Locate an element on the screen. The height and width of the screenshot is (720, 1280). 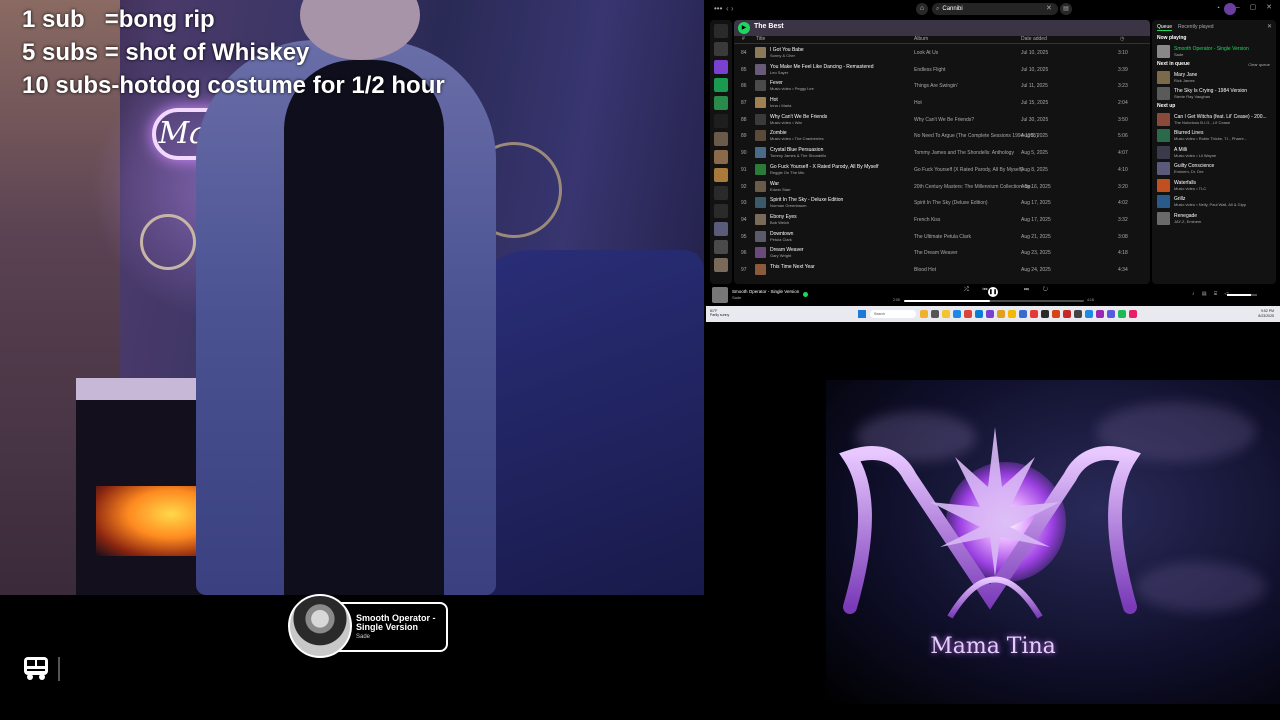
volume-slider is located at coordinates (1242, 295).